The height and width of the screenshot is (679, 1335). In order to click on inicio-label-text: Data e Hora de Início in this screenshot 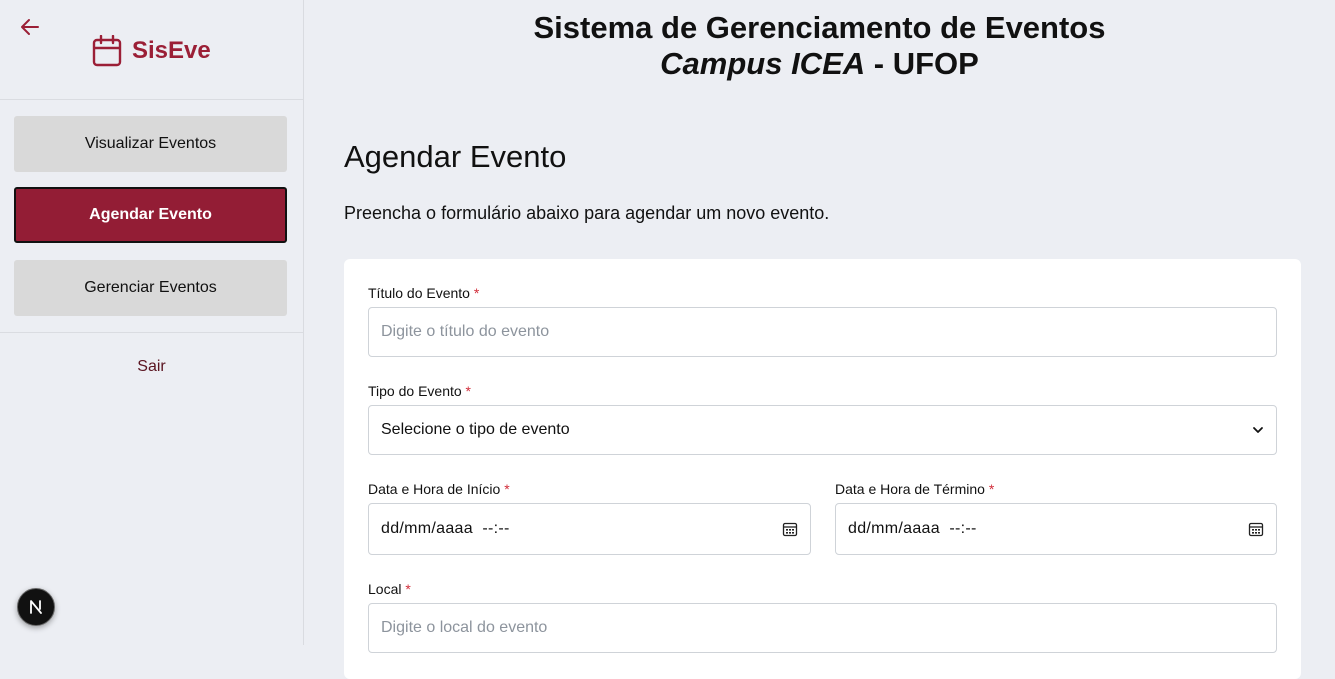, I will do `click(434, 489)`.